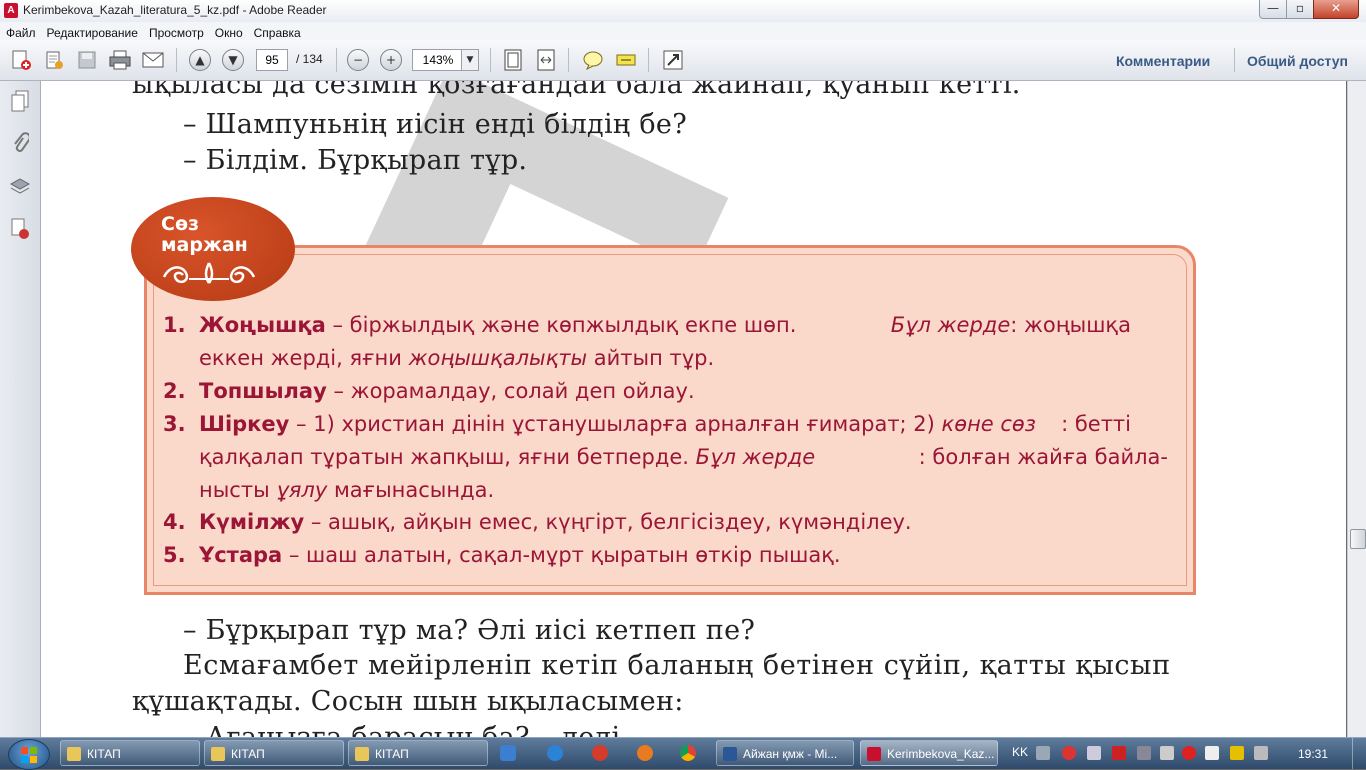 Image resolution: width=1366 pixels, height=770 pixels. Describe the element at coordinates (1020, 752) in the screenshot. I see `language-indicator: KK` at that location.